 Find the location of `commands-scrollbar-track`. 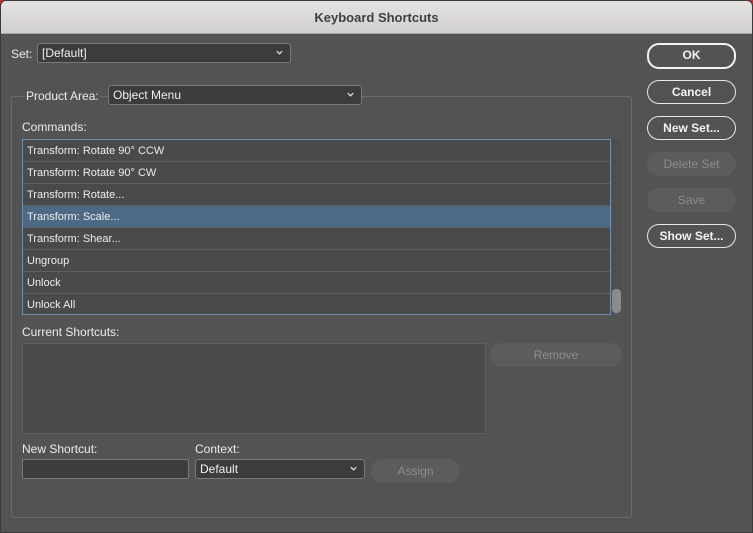

commands-scrollbar-track is located at coordinates (616, 226).